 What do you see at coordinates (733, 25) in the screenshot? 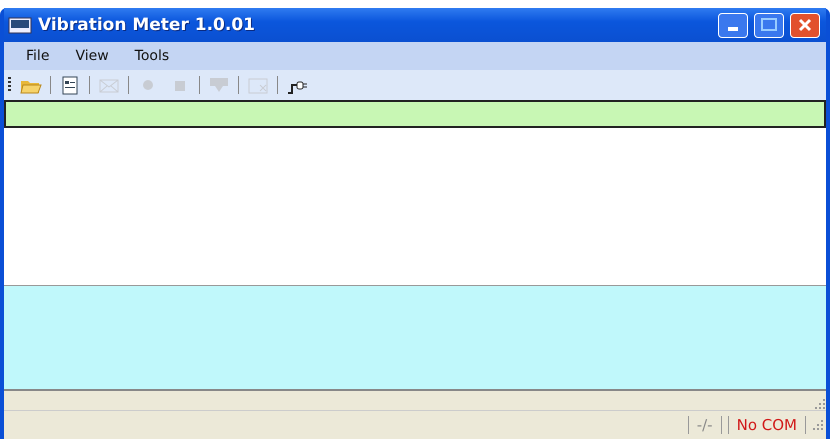
I see `minimize-button` at bounding box center [733, 25].